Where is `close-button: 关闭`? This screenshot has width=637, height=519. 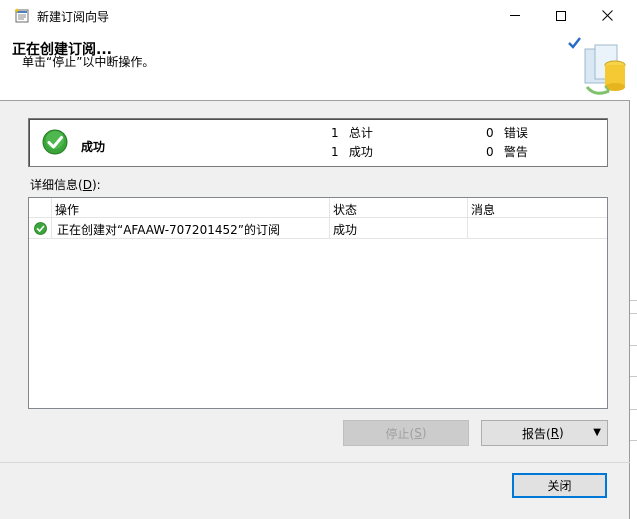 close-button: 关闭 is located at coordinates (559, 485).